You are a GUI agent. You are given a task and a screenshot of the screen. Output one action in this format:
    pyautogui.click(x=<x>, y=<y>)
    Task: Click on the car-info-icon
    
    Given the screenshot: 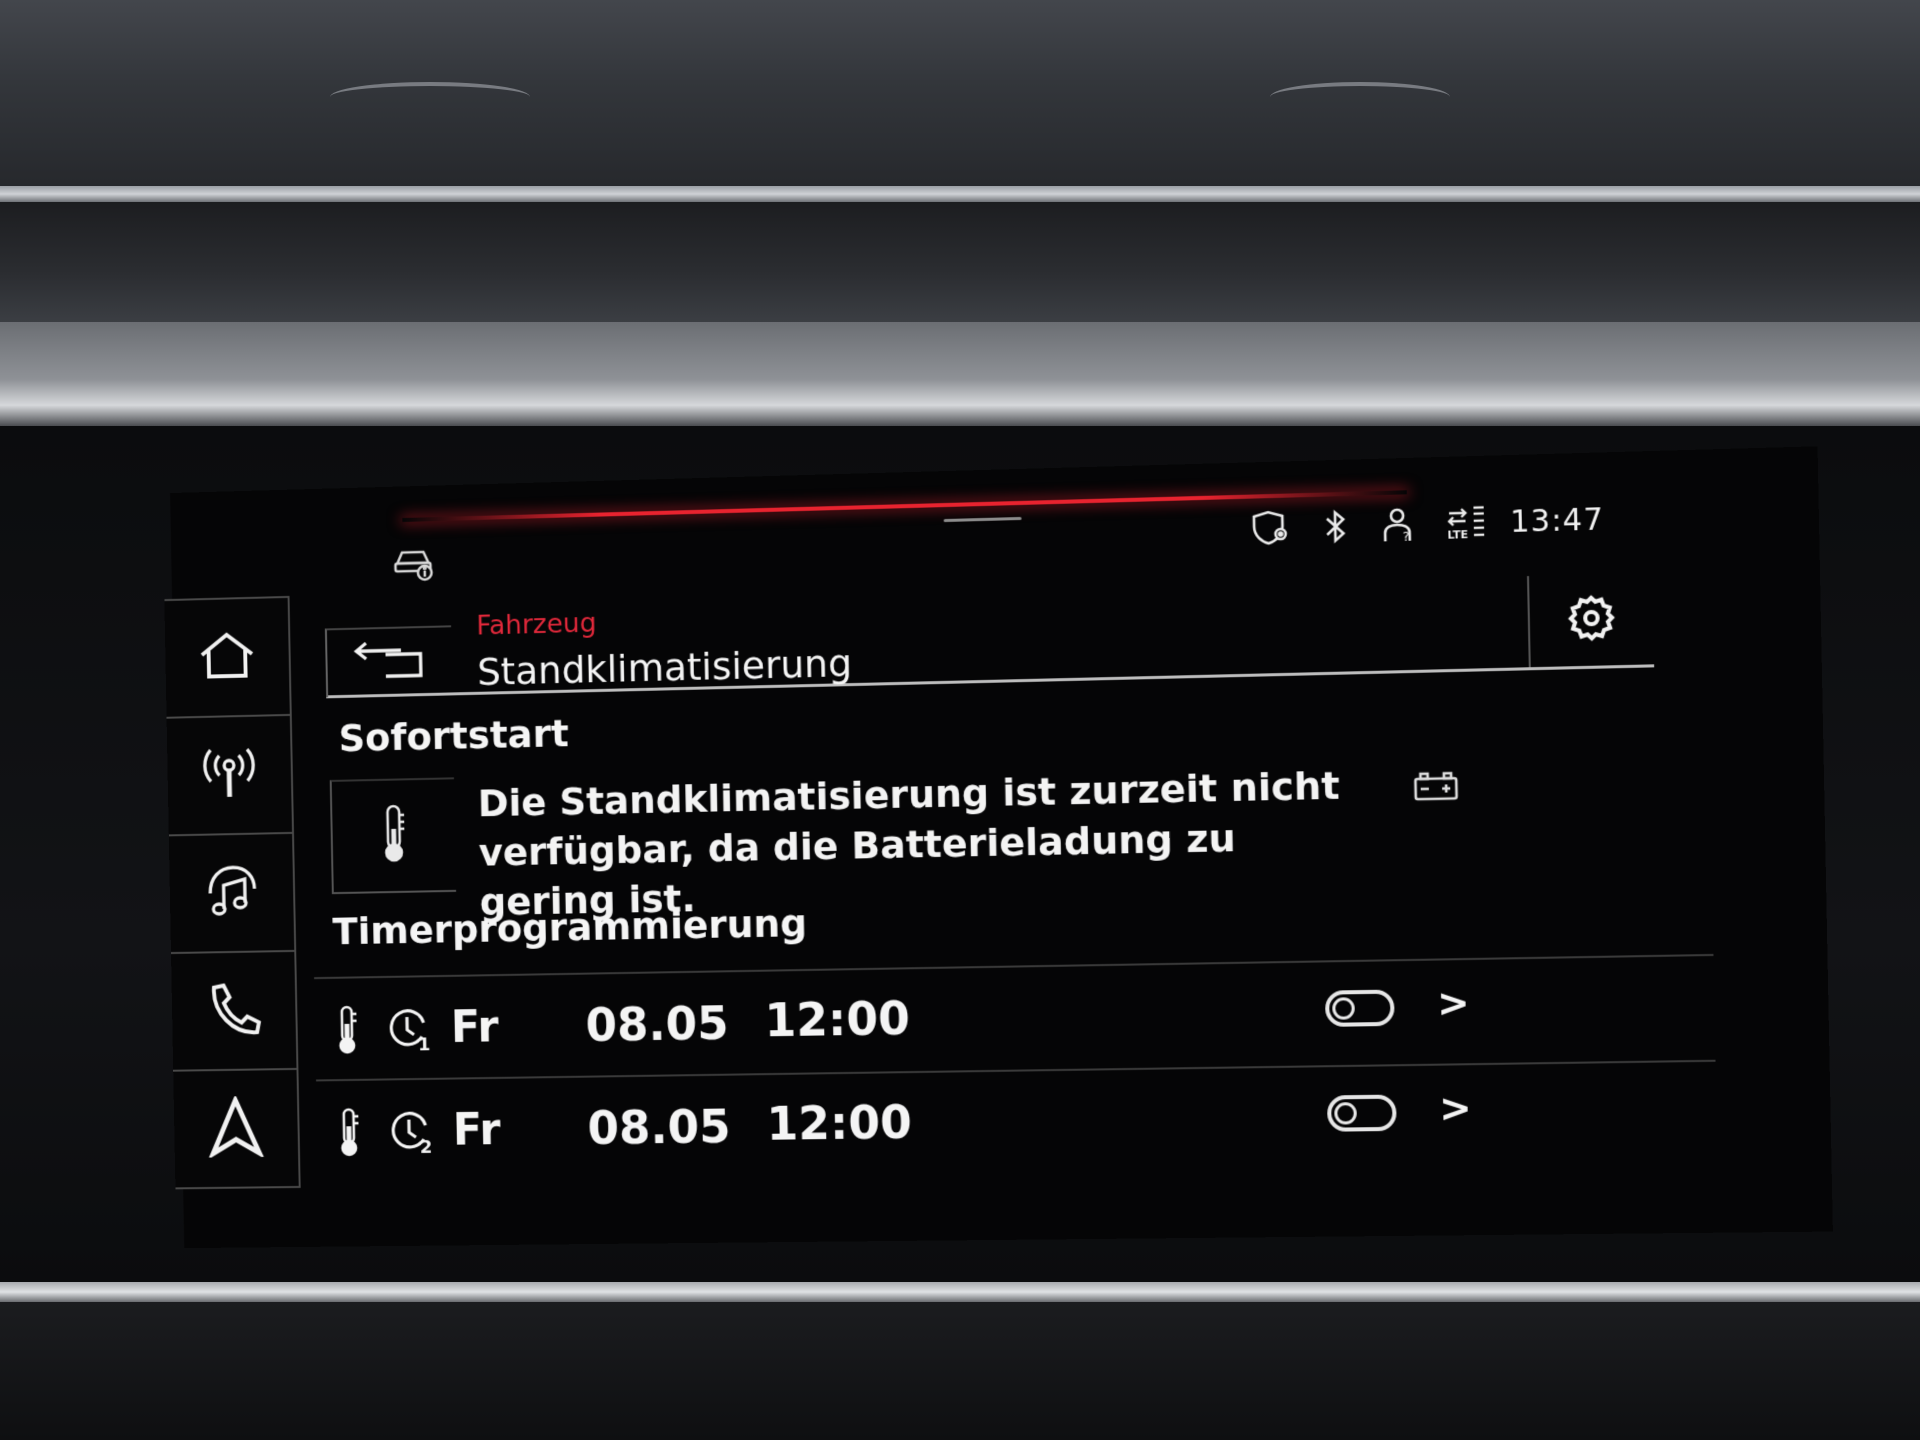 What is the action you would take?
    pyautogui.click(x=415, y=563)
    